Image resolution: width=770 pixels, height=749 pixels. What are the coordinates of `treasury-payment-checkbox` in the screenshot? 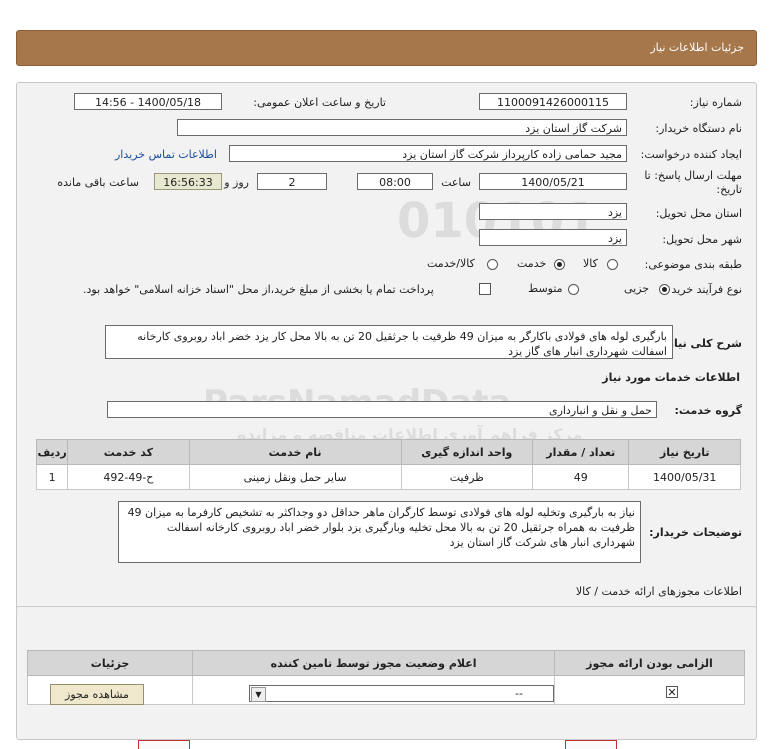 It's located at (485, 289).